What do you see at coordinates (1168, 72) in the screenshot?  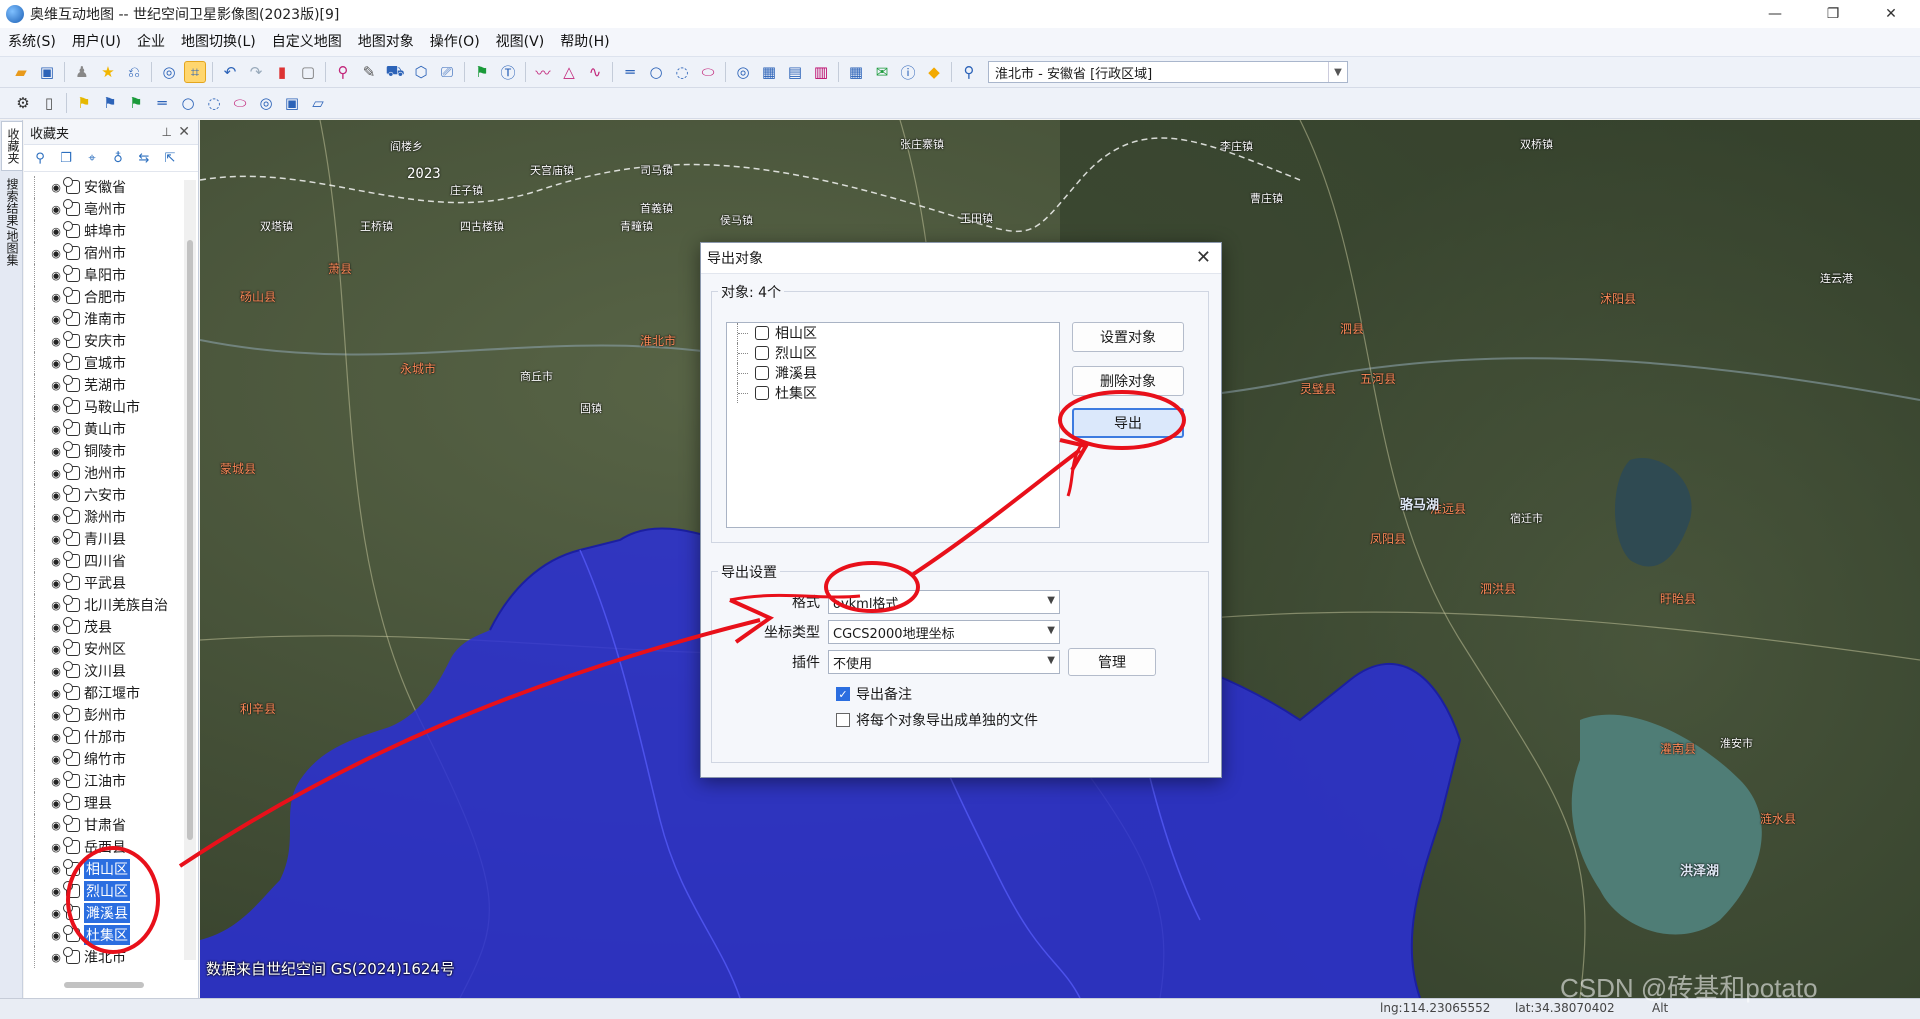 I see `location-search-box: 淮北市 - 安徽省 [行政区域] ▼` at bounding box center [1168, 72].